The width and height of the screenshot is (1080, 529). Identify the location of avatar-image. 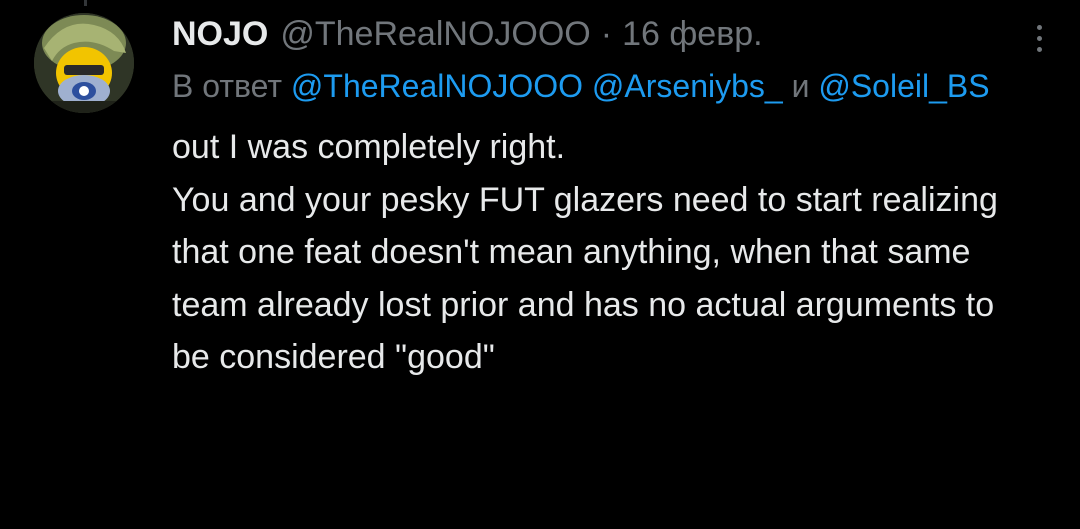
(84, 63).